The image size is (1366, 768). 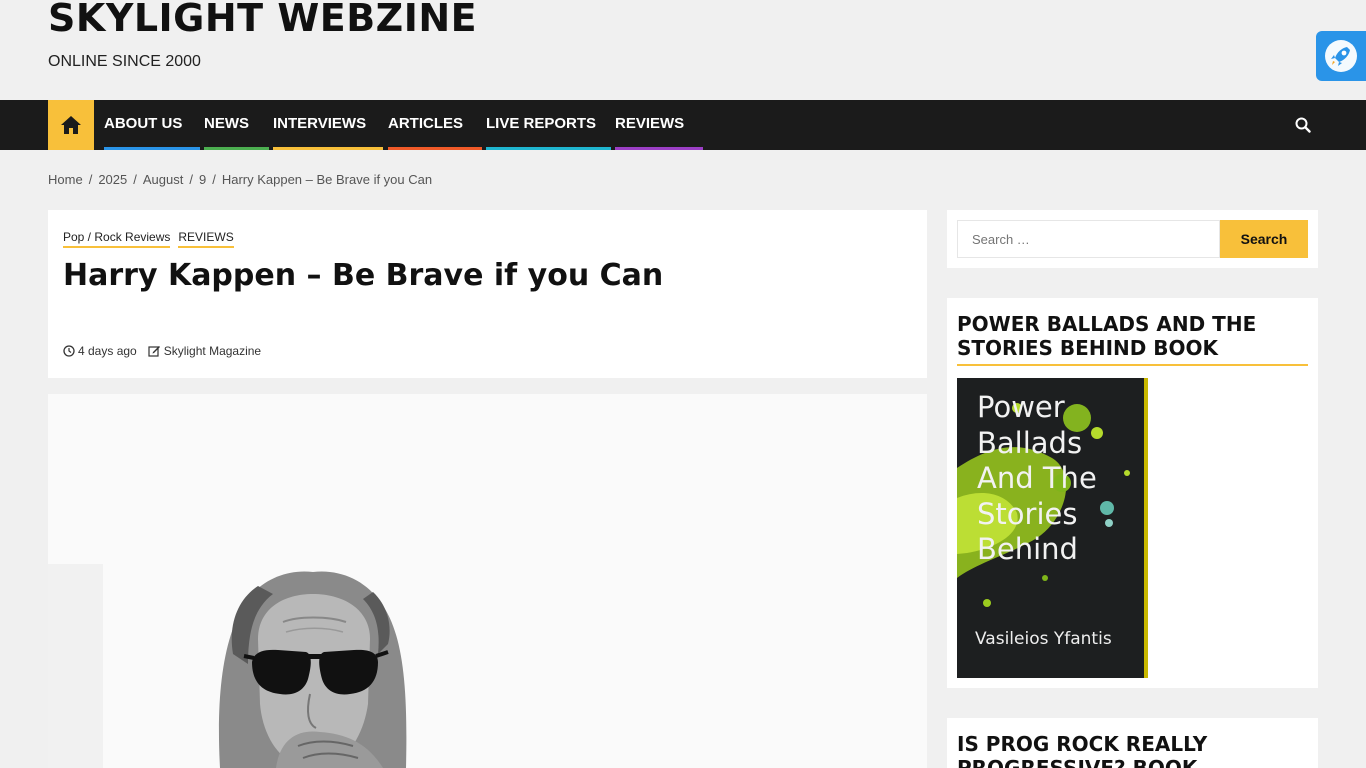 I want to click on article-meta: 4 days ago Skylight Magazine, so click(x=162, y=351).